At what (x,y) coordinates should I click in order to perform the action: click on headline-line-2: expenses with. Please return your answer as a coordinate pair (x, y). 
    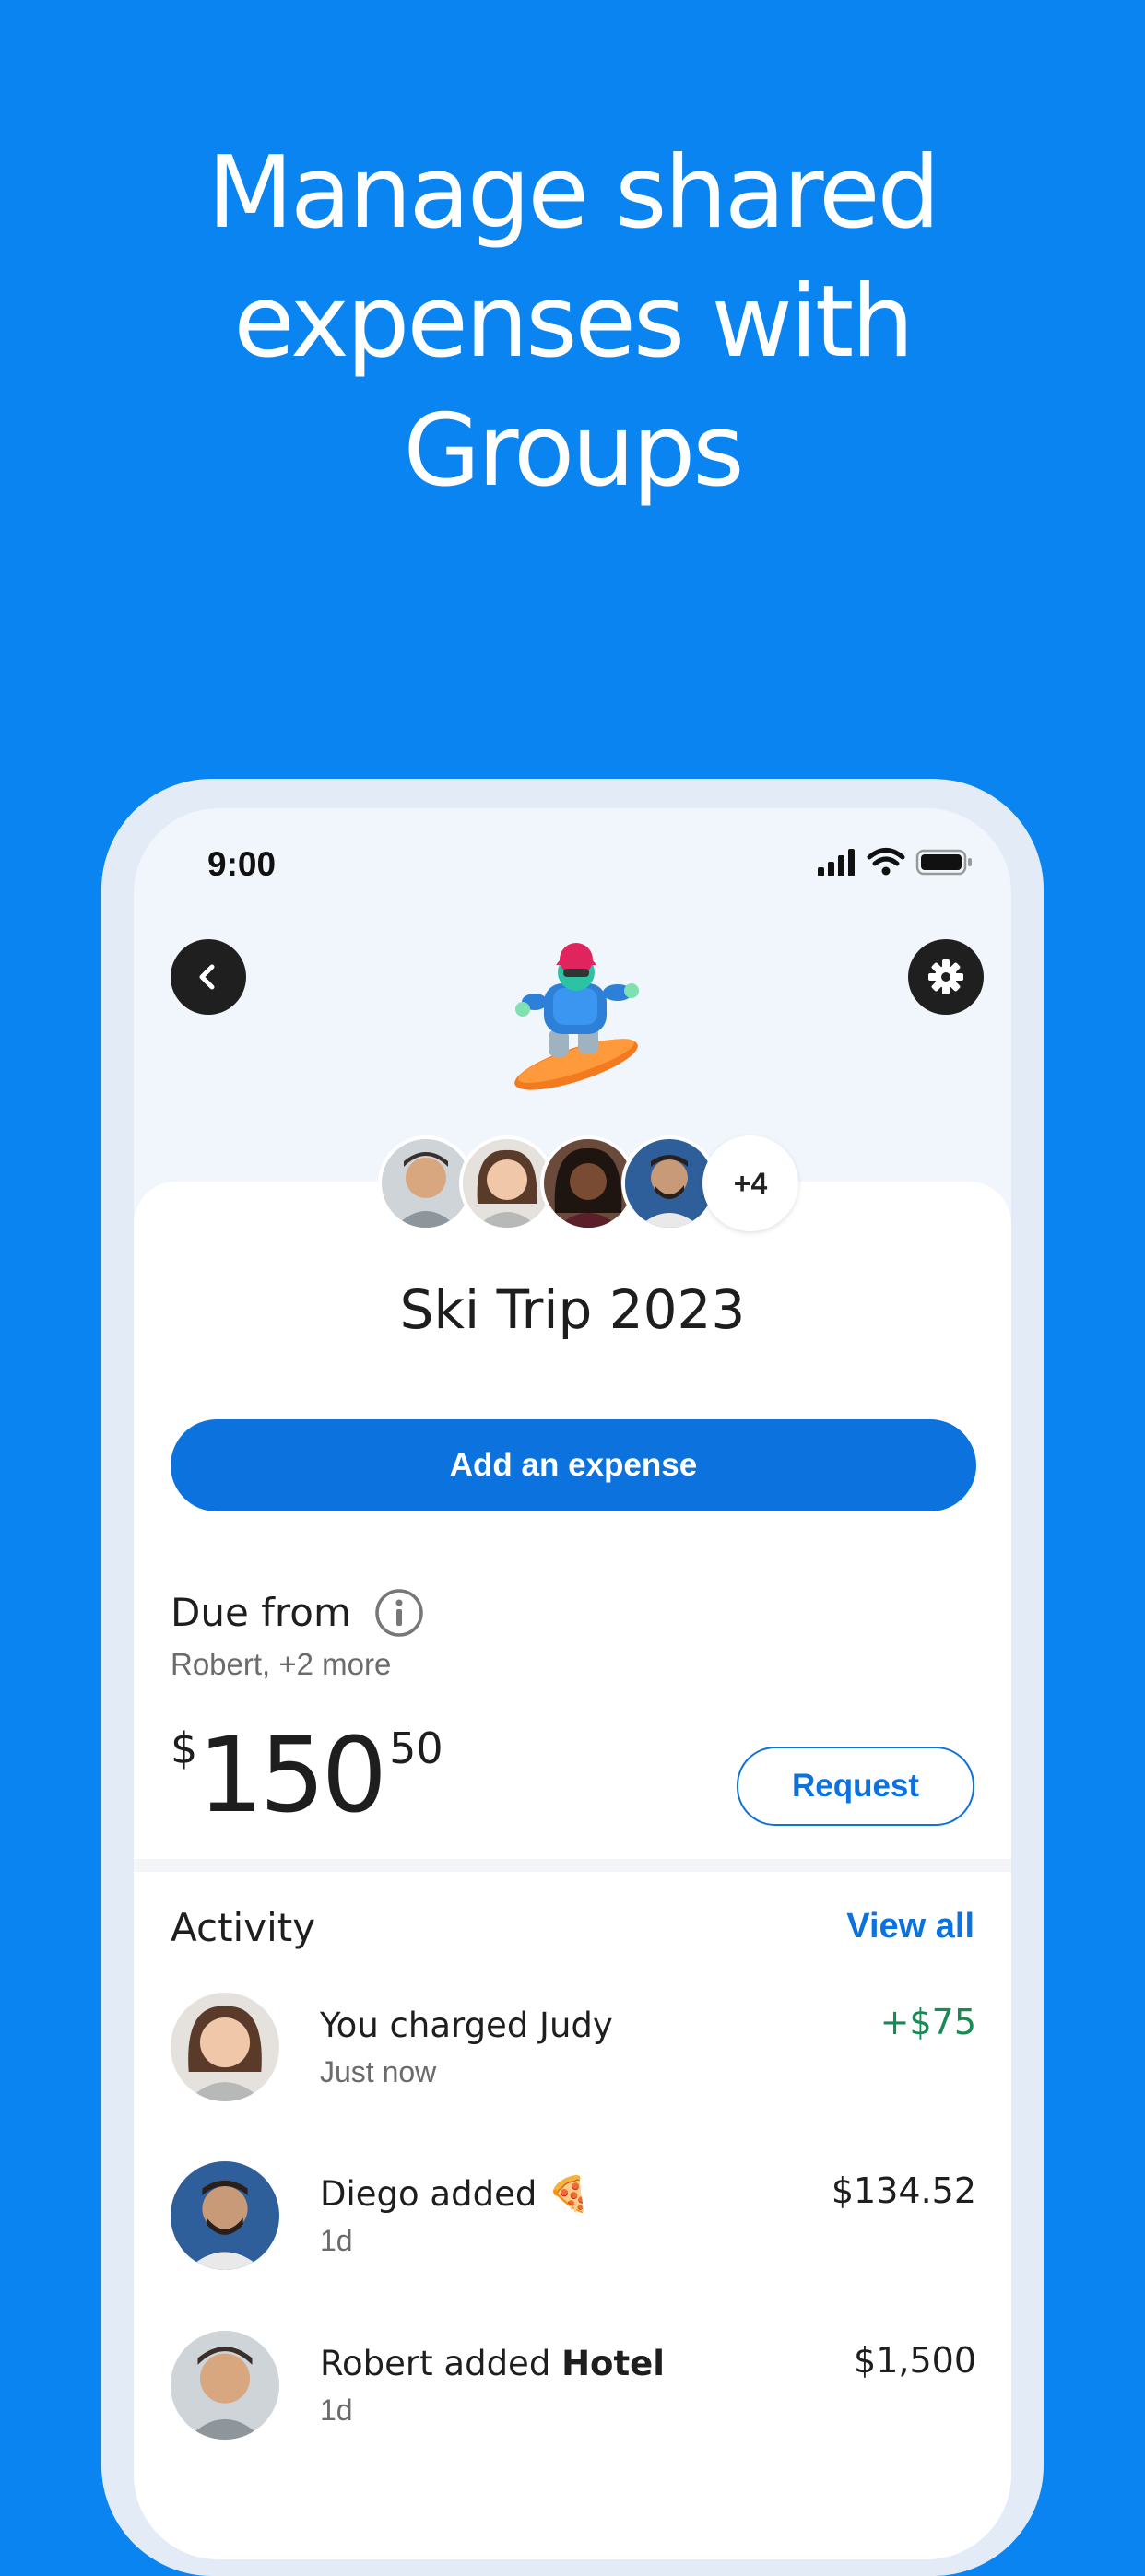
    Looking at the image, I should click on (573, 323).